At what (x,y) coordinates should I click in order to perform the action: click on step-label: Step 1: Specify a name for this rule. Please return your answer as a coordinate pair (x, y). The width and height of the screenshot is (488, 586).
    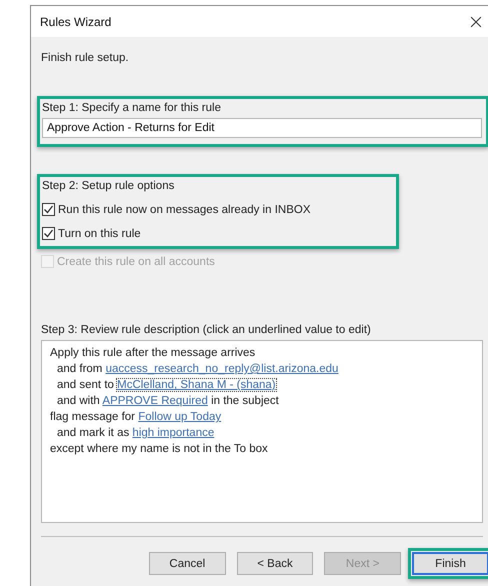
    Looking at the image, I should click on (131, 108).